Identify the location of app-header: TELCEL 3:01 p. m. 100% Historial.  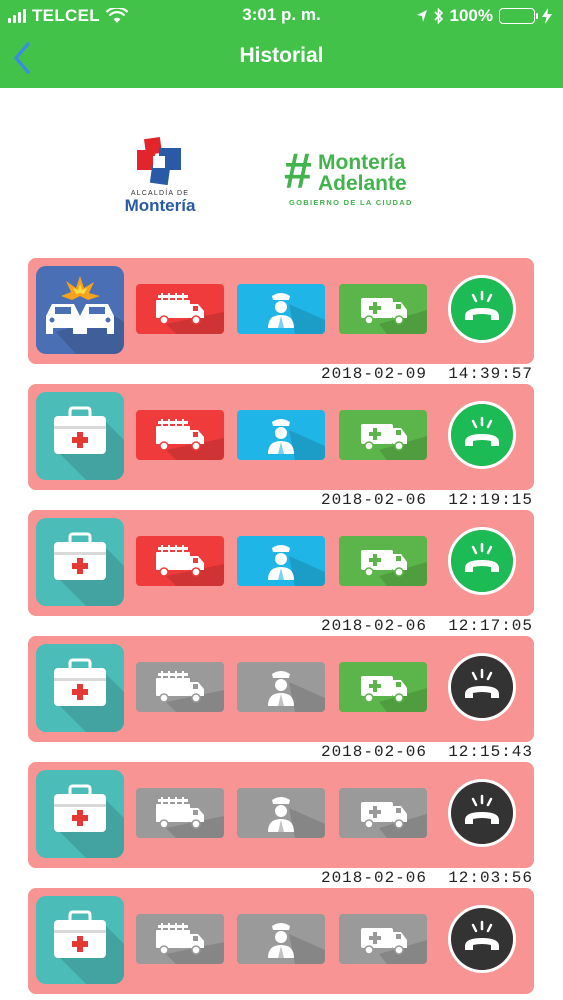
(281, 44).